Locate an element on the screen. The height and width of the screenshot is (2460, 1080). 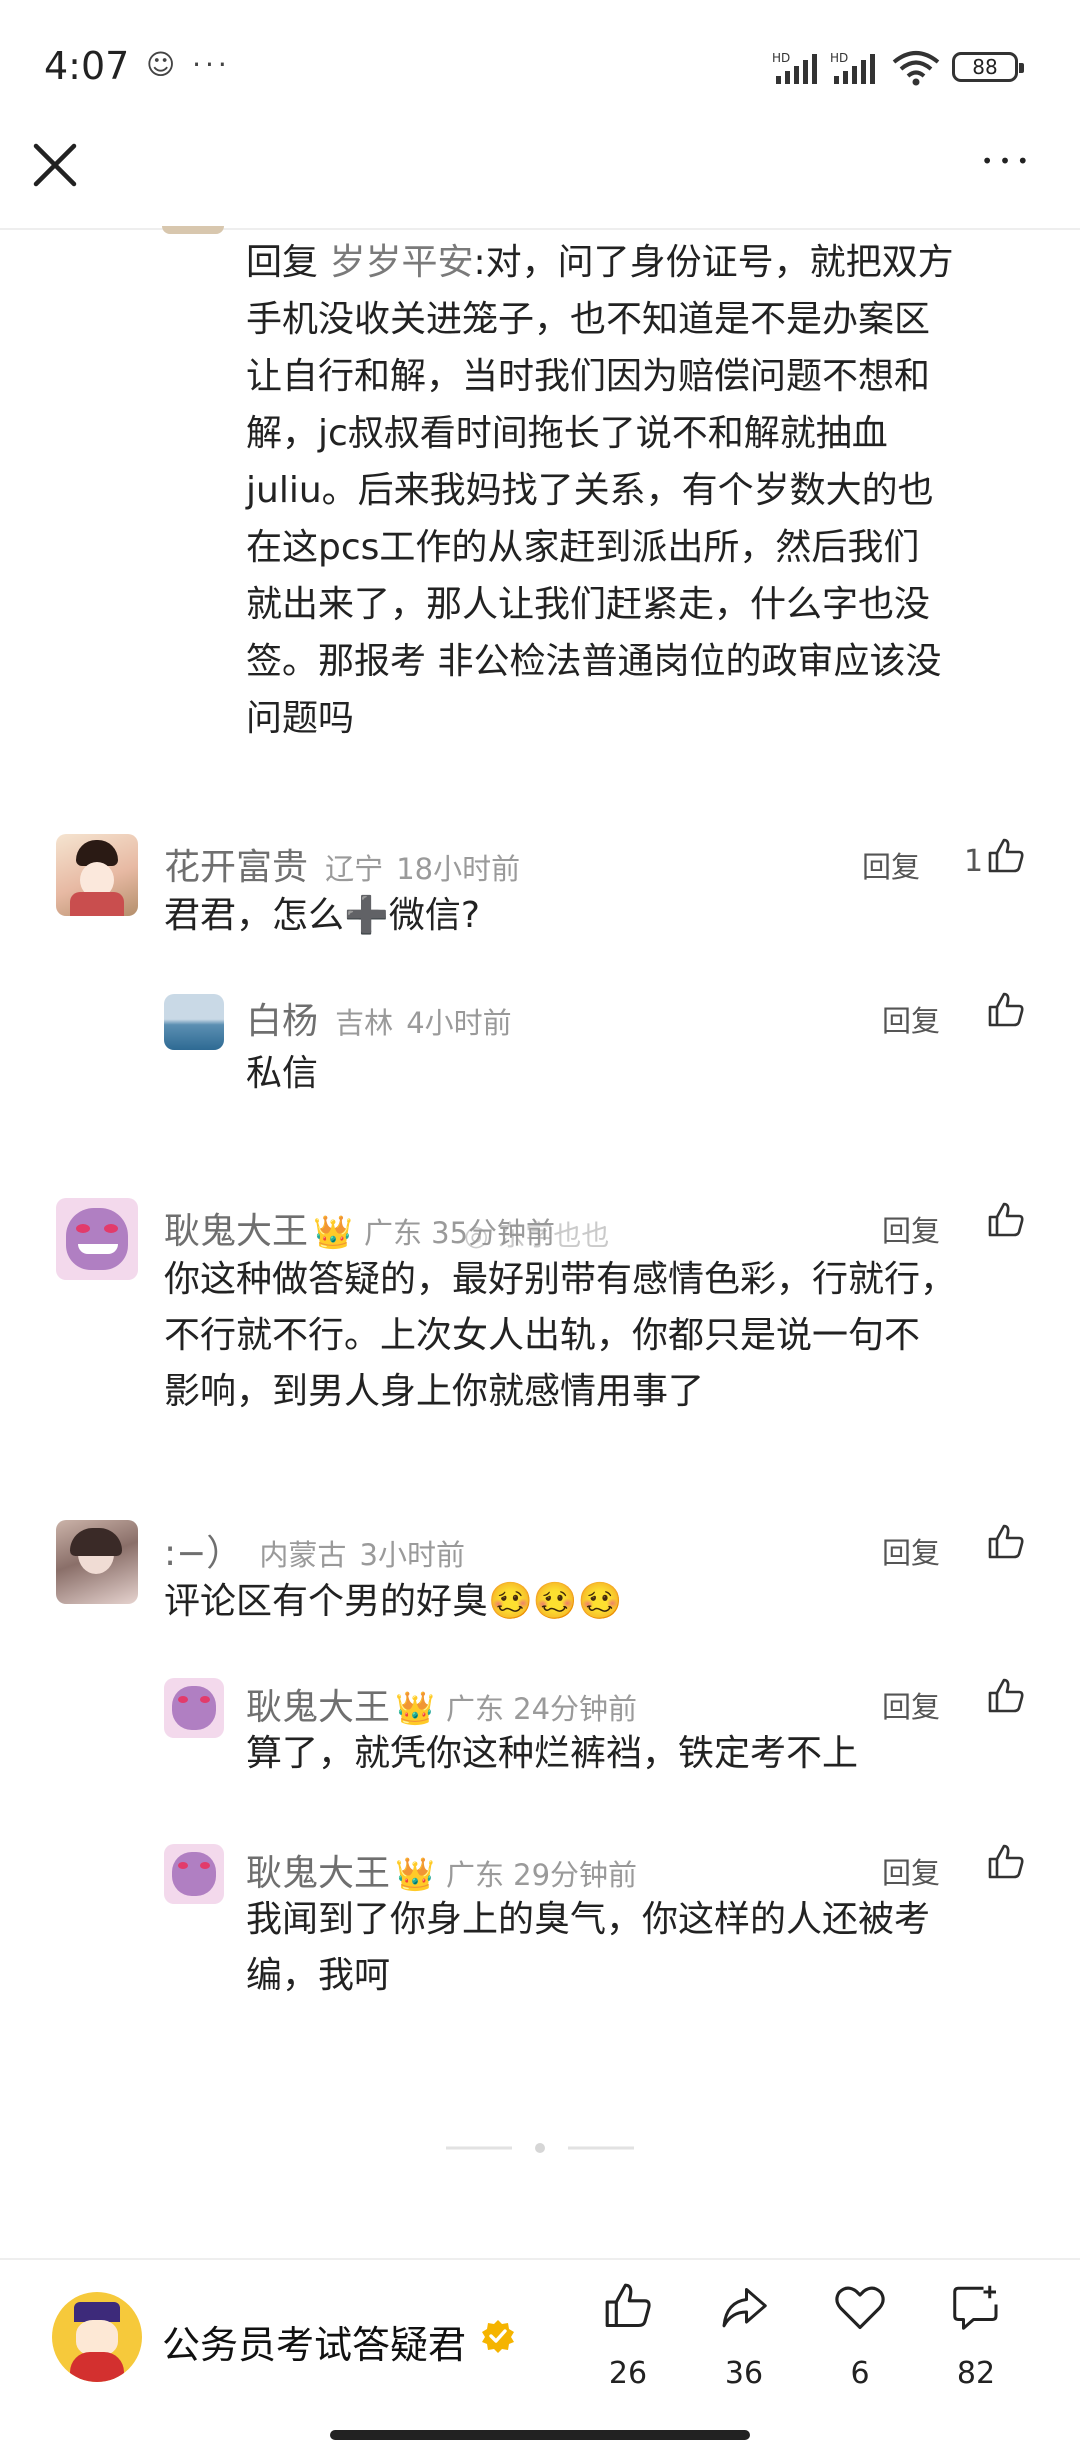
reply-line: 就出来了，那人让我们赶紧走，什么字也没 is located at coordinates (588, 604).